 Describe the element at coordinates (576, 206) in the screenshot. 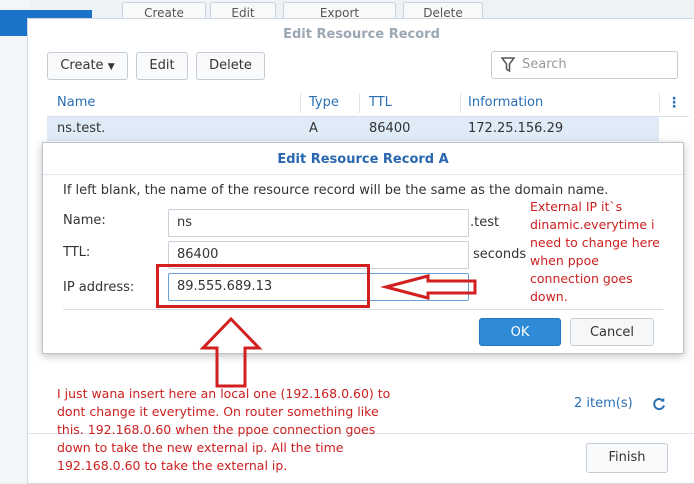

I see `annotation-line: External IP it`s` at that location.